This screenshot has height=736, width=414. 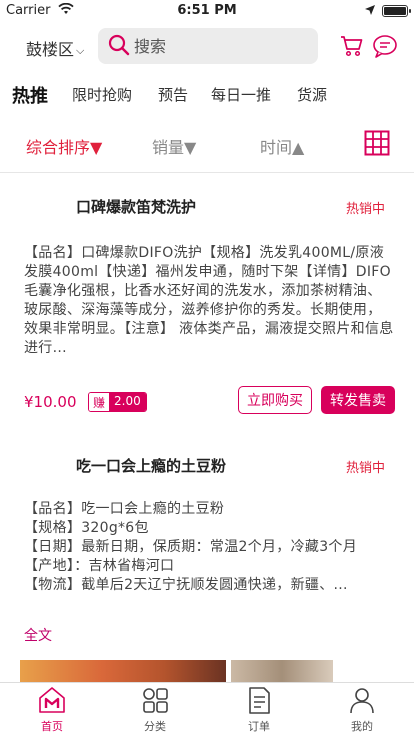 I want to click on product-title: 口碑爆款笛梵洗护, so click(x=136, y=206).